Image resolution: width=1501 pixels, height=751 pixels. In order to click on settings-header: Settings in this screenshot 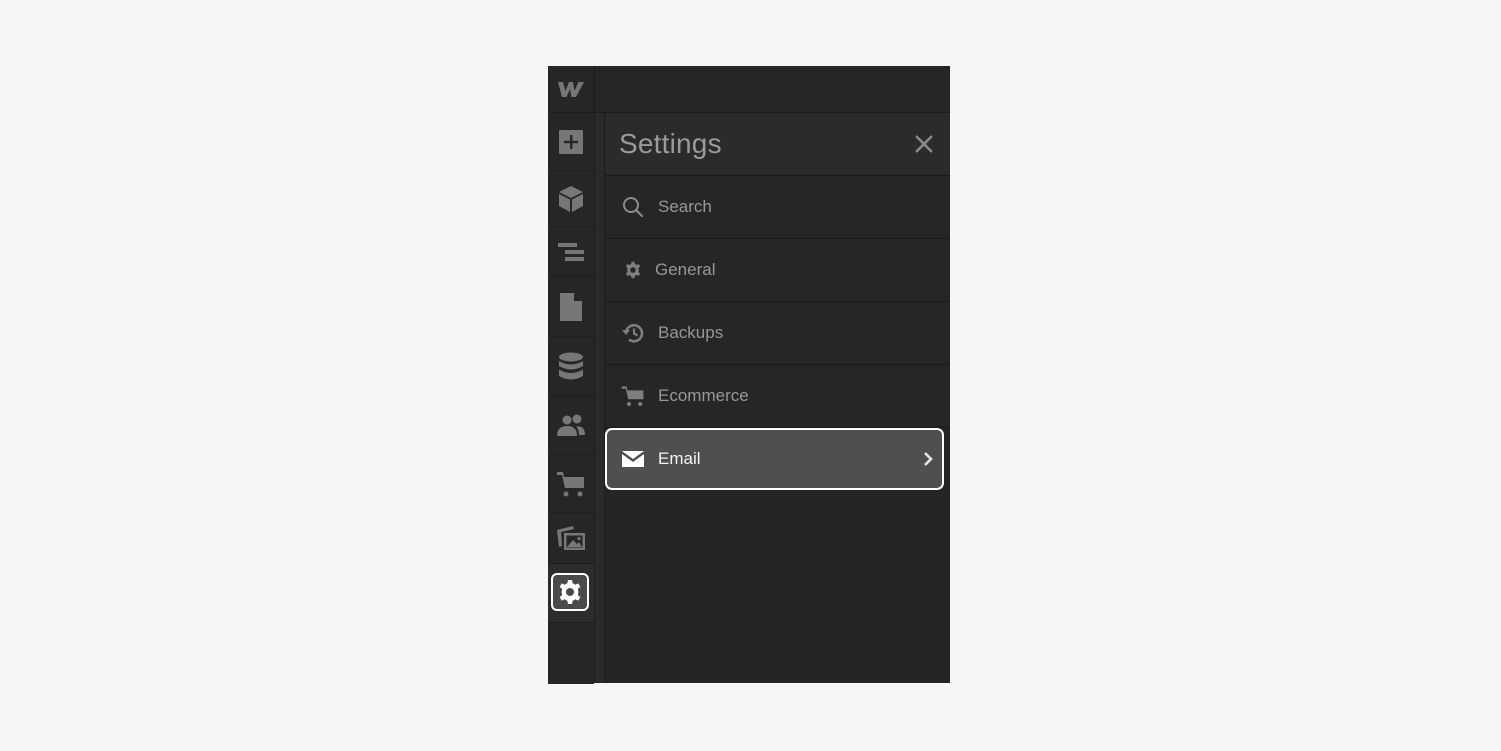, I will do `click(777, 144)`.